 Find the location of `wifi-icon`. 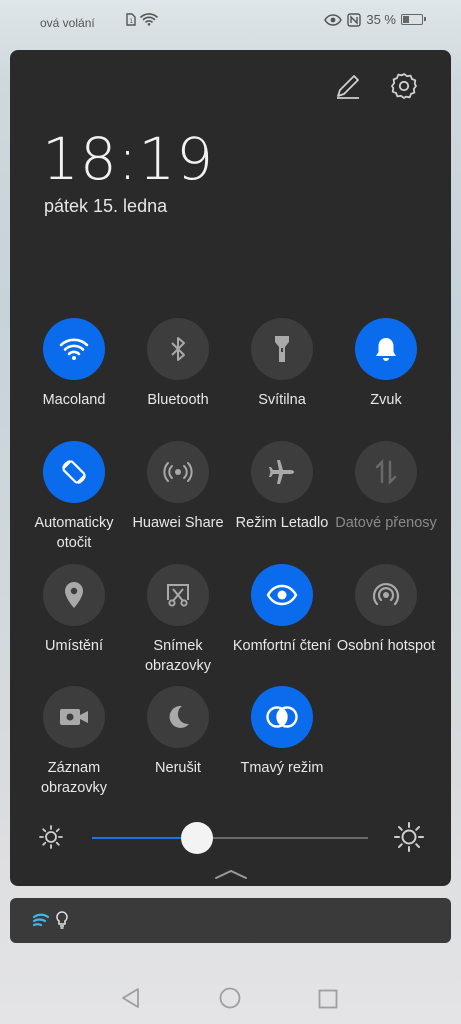

wifi-icon is located at coordinates (74, 349).